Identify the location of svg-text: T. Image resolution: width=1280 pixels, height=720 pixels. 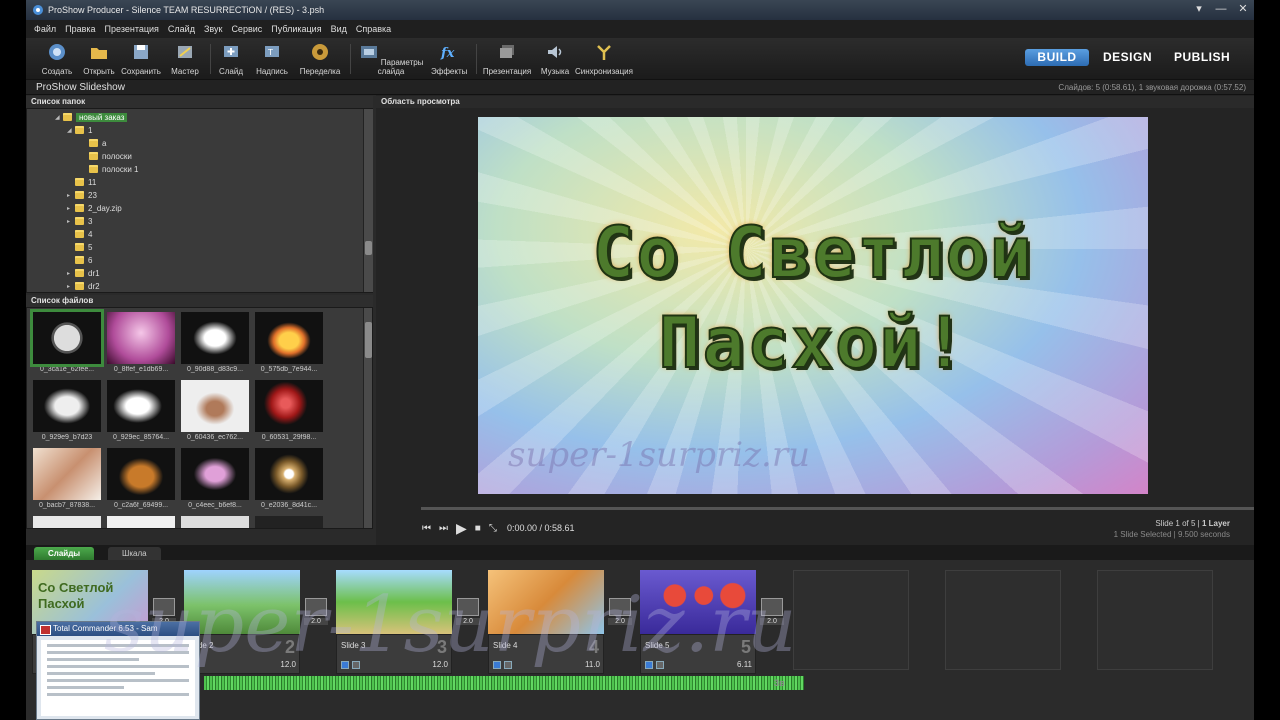
(270, 52).